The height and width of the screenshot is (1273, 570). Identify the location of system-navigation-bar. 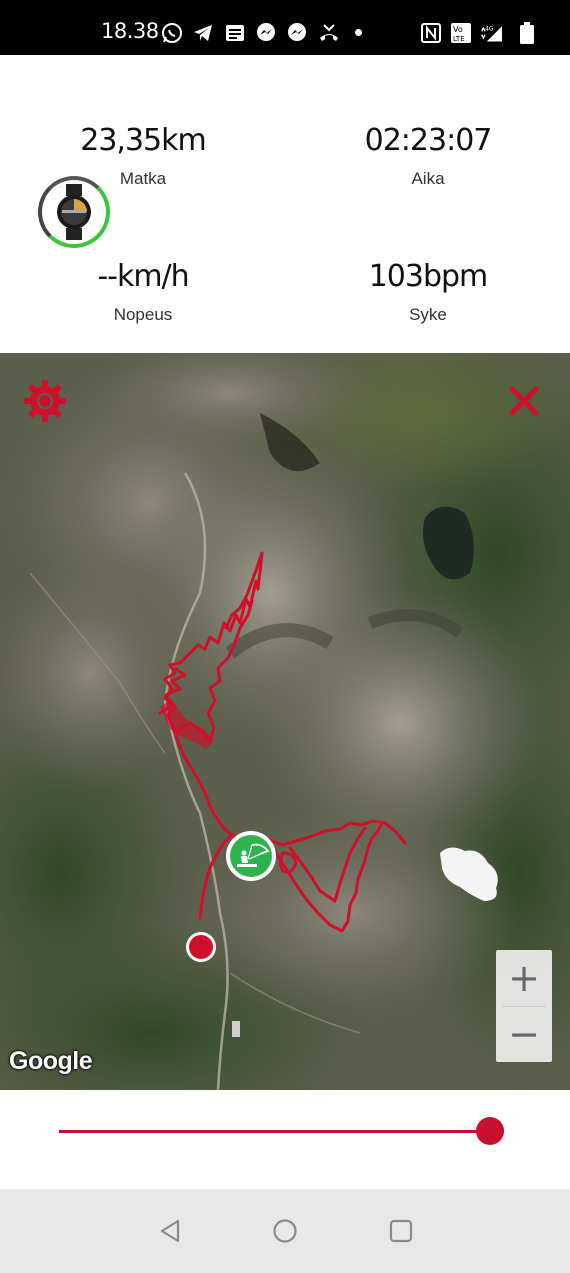
(285, 1231).